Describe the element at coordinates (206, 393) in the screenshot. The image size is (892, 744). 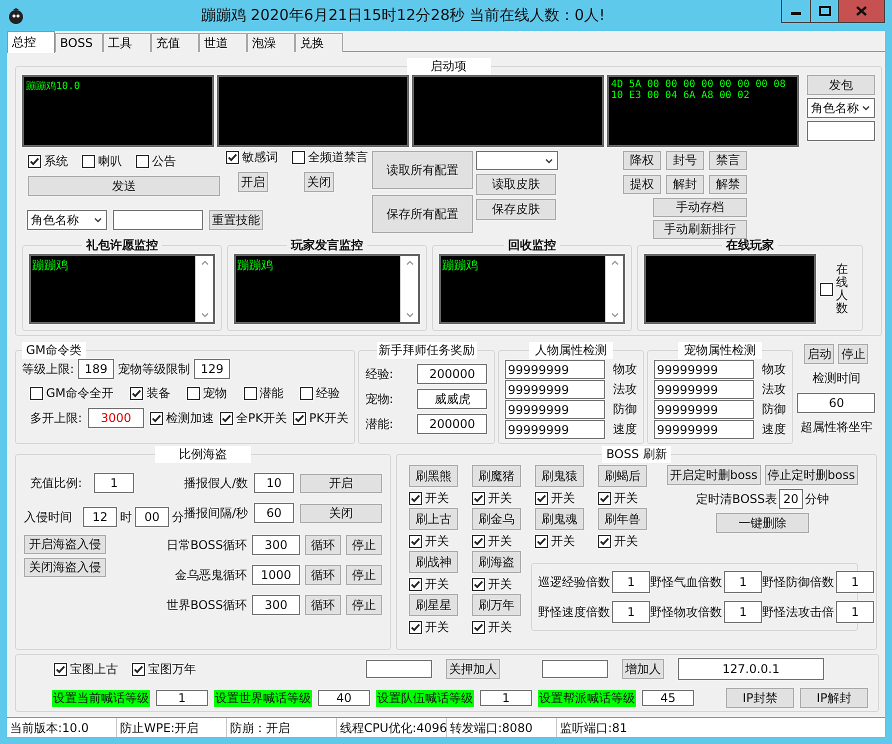
I see `checkbox: 宠物` at that location.